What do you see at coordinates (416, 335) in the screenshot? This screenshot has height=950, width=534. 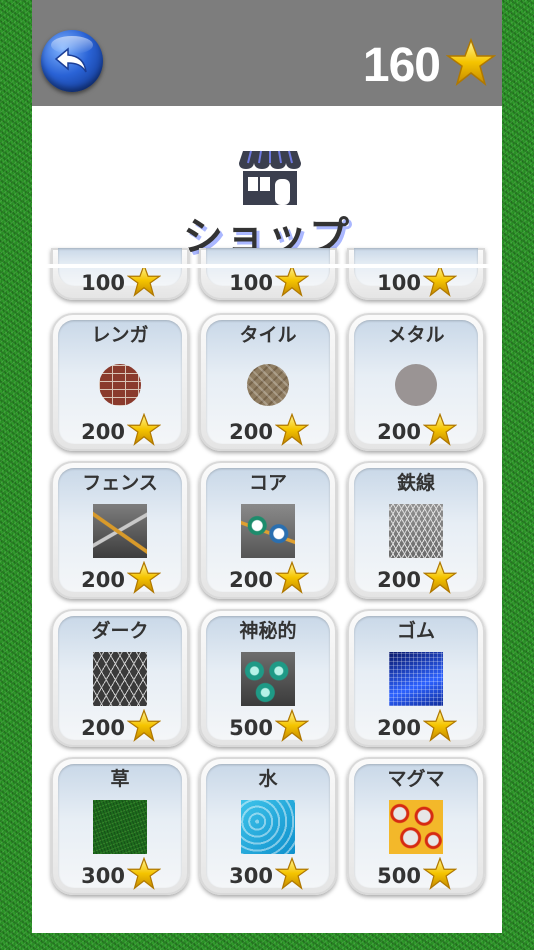 I see `item-name: メタル` at bounding box center [416, 335].